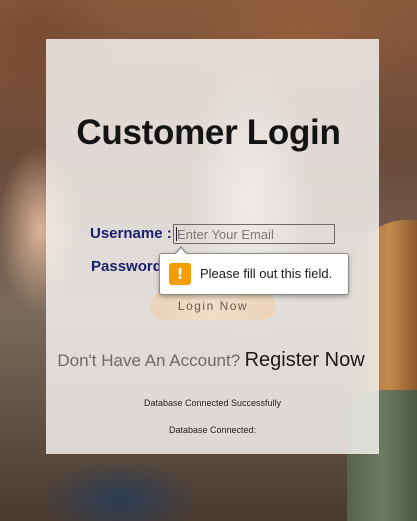  I want to click on validation-tooltip: ! Please fill out this field., so click(254, 270).